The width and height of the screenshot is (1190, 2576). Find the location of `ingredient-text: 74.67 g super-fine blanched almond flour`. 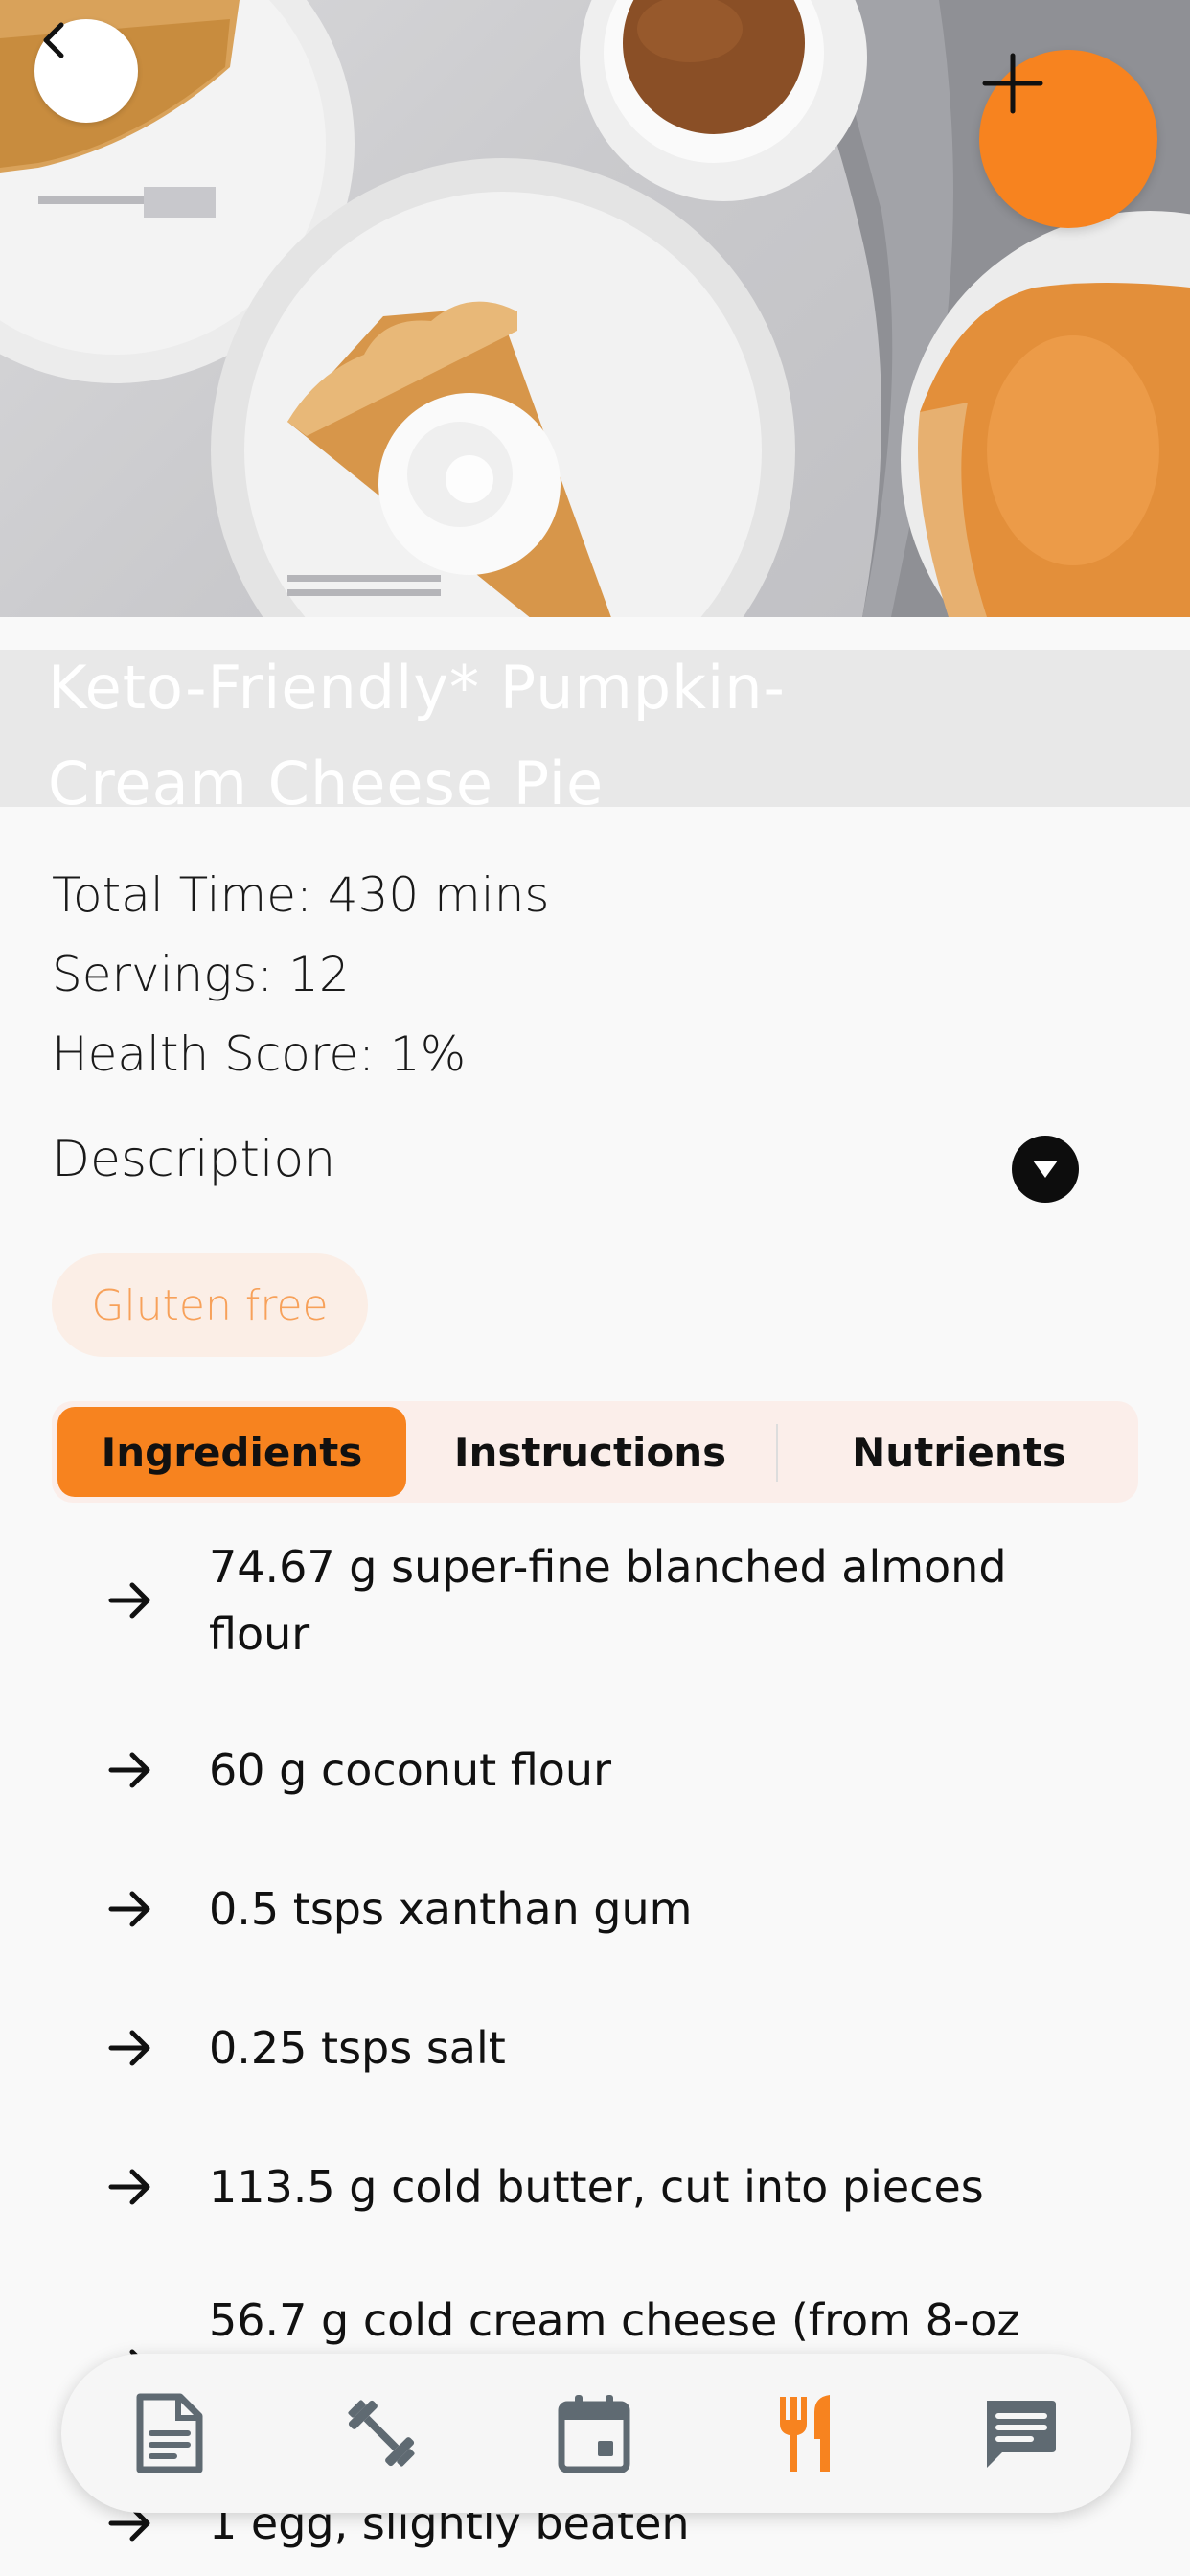

ingredient-text: 74.67 g super-fine blanched almond flour is located at coordinates (608, 1600).